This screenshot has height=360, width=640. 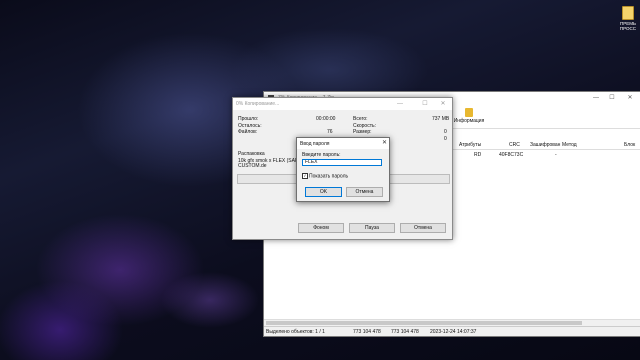 I want to click on close-icon: ✕, so click(x=384, y=142).